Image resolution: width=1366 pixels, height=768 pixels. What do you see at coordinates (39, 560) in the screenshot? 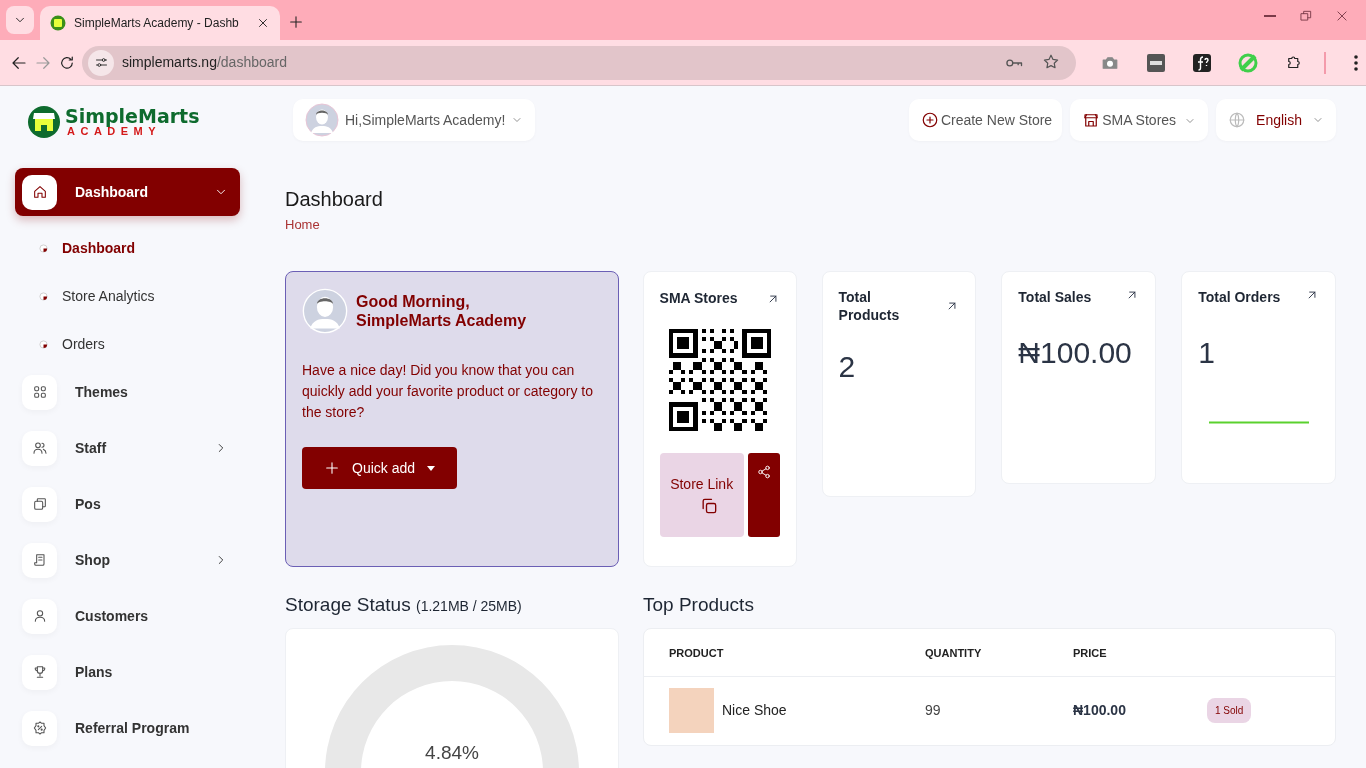
I see `document-icon` at bounding box center [39, 560].